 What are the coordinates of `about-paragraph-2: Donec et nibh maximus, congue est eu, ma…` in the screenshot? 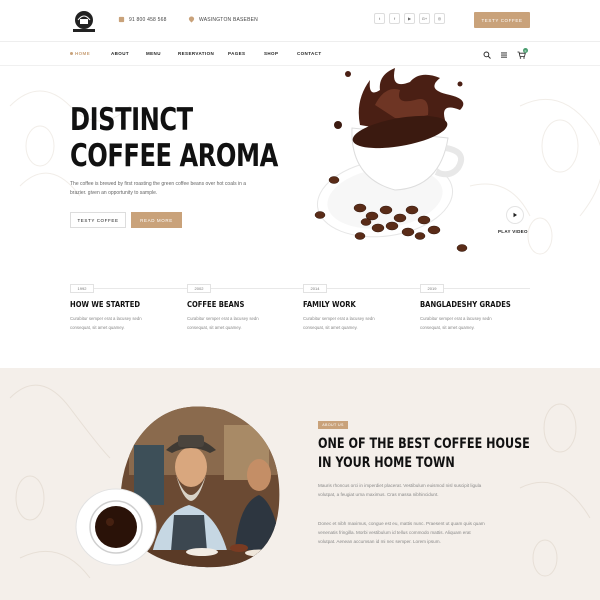 It's located at (401, 532).